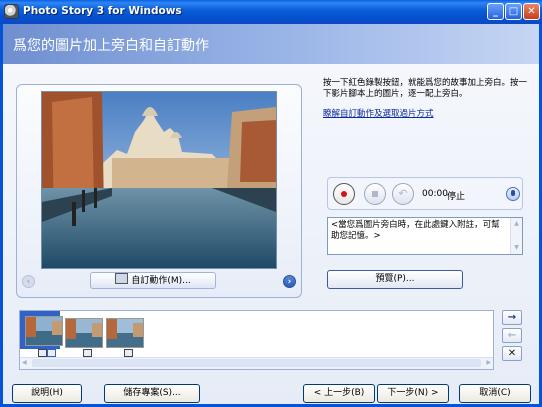 The width and height of the screenshot is (542, 407). Describe the element at coordinates (512, 317) in the screenshot. I see `move-right-button: →` at that location.